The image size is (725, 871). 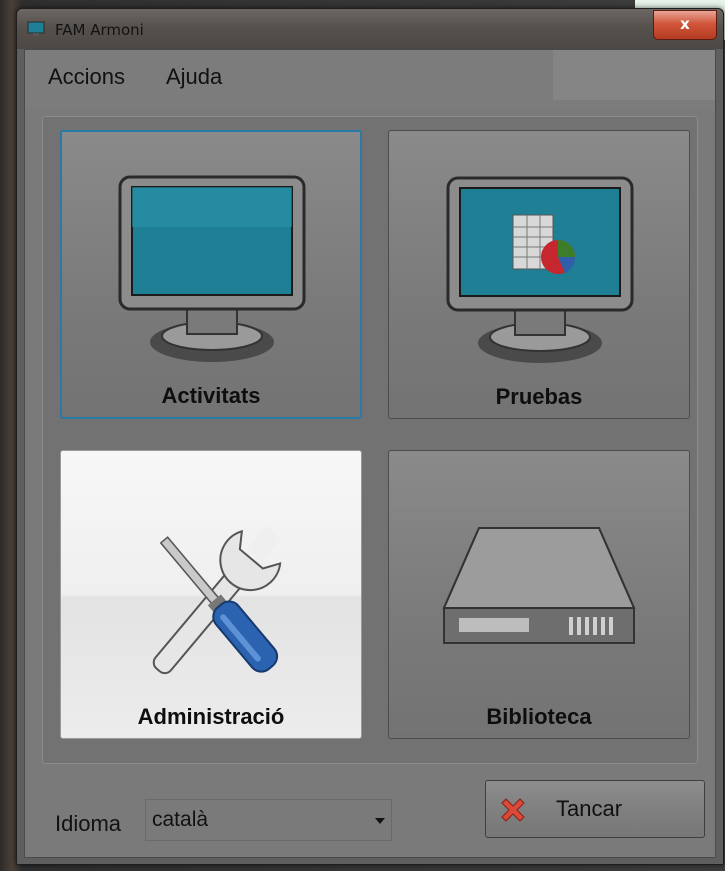 What do you see at coordinates (212, 268) in the screenshot?
I see `monitor-icon` at bounding box center [212, 268].